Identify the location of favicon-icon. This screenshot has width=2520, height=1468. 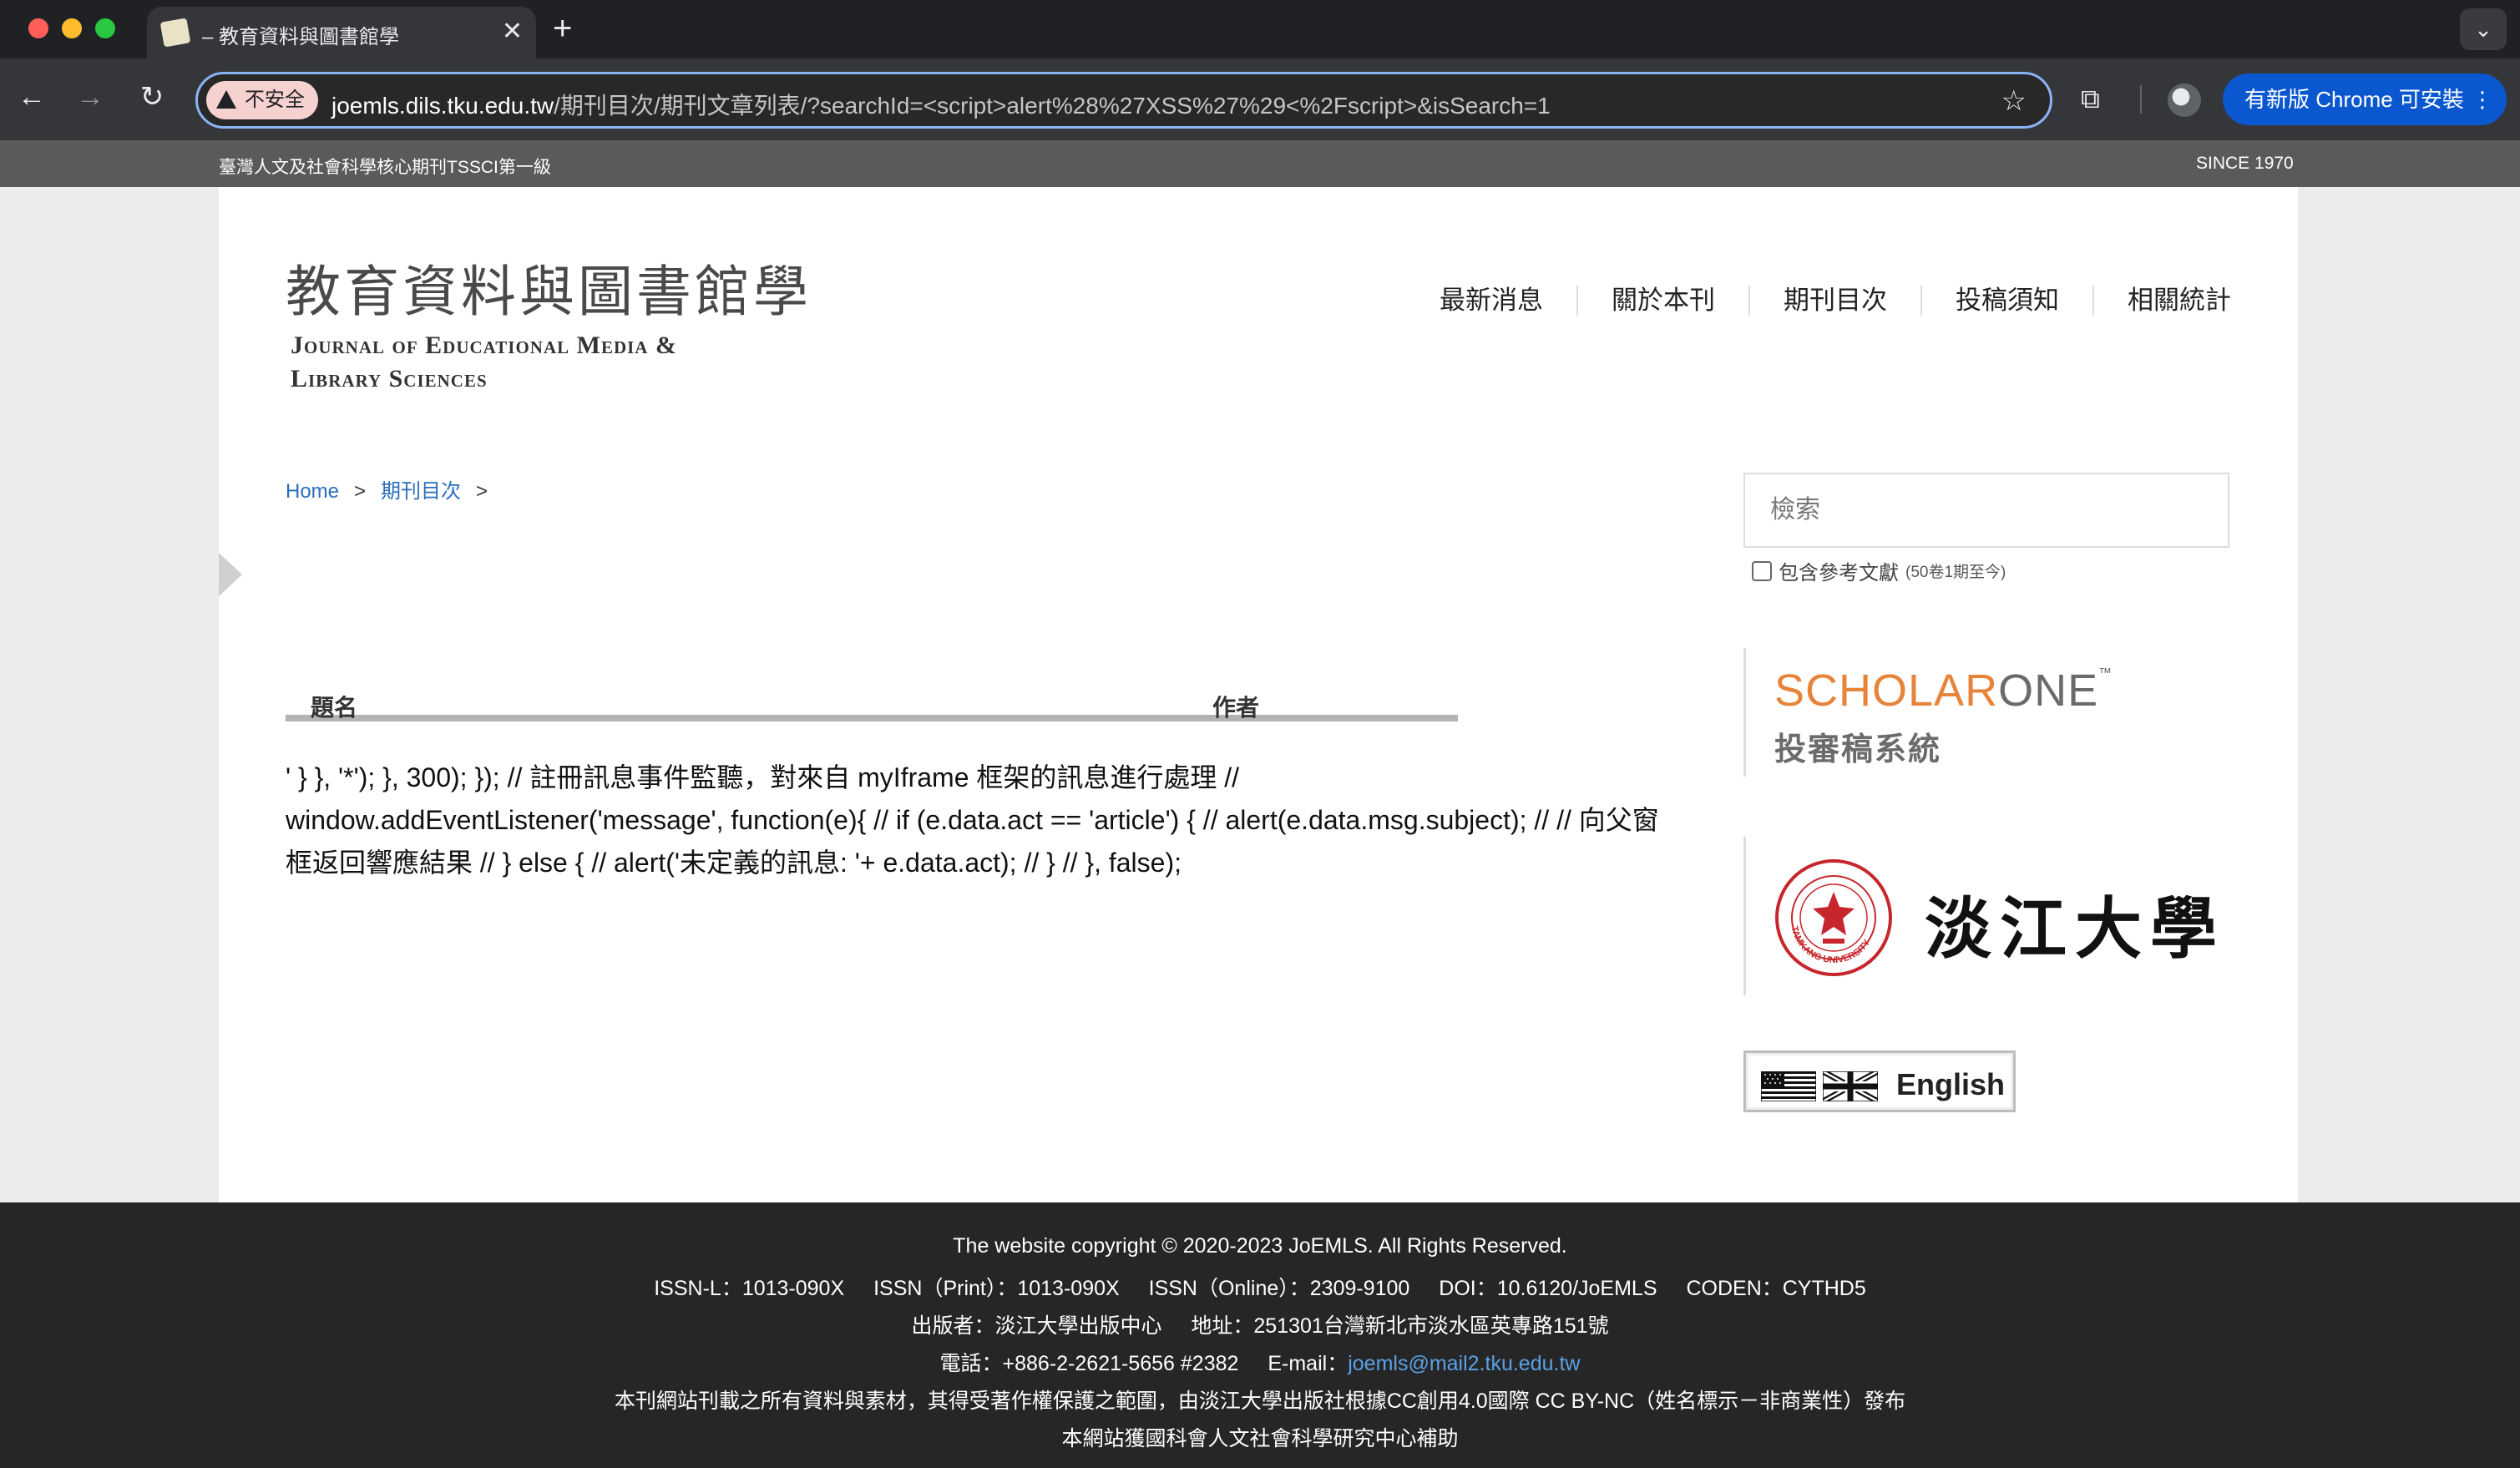
(175, 33).